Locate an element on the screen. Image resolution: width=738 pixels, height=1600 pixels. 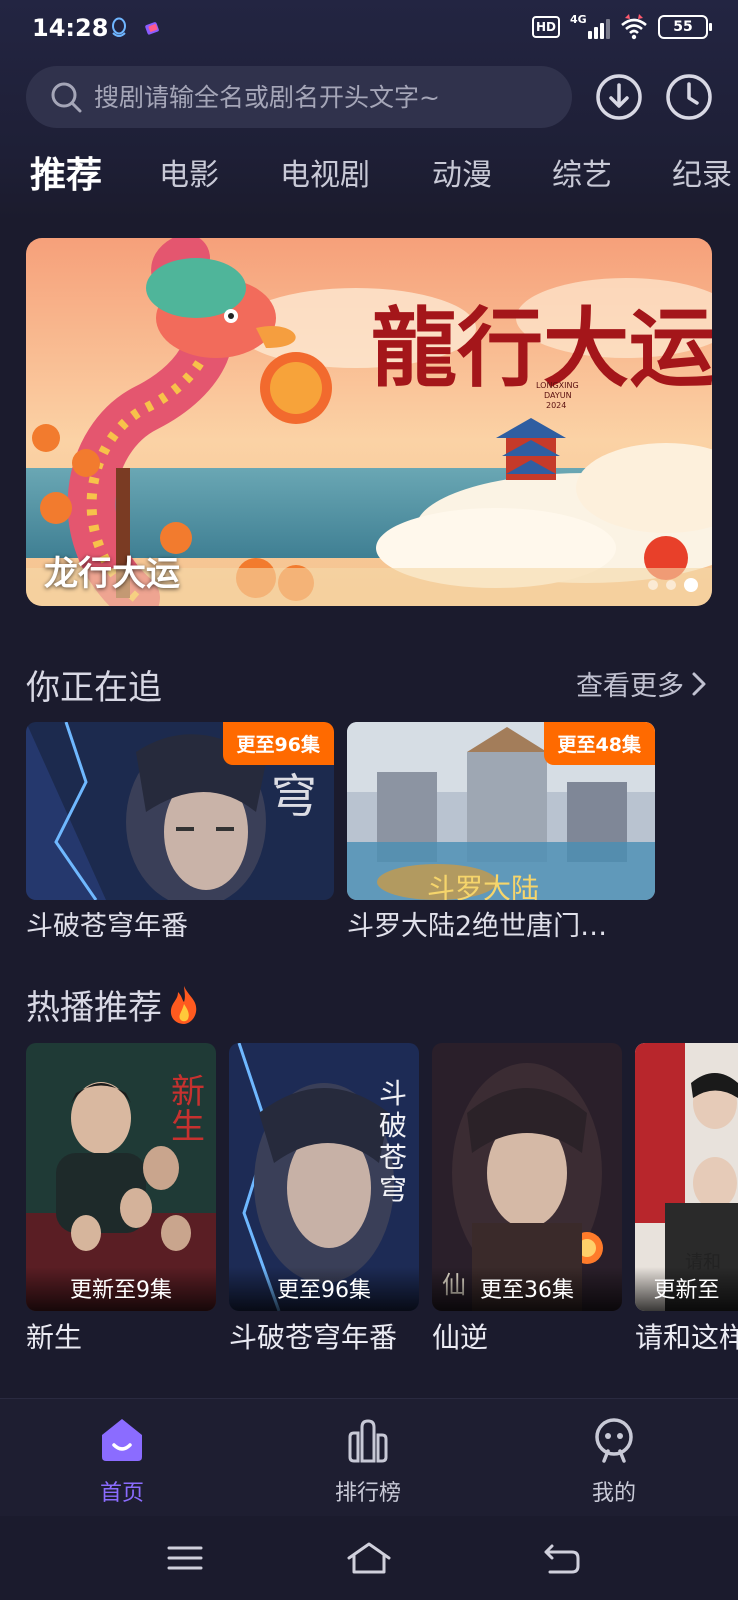
banner-art-sub2: DAYUN is located at coordinates (558, 395).